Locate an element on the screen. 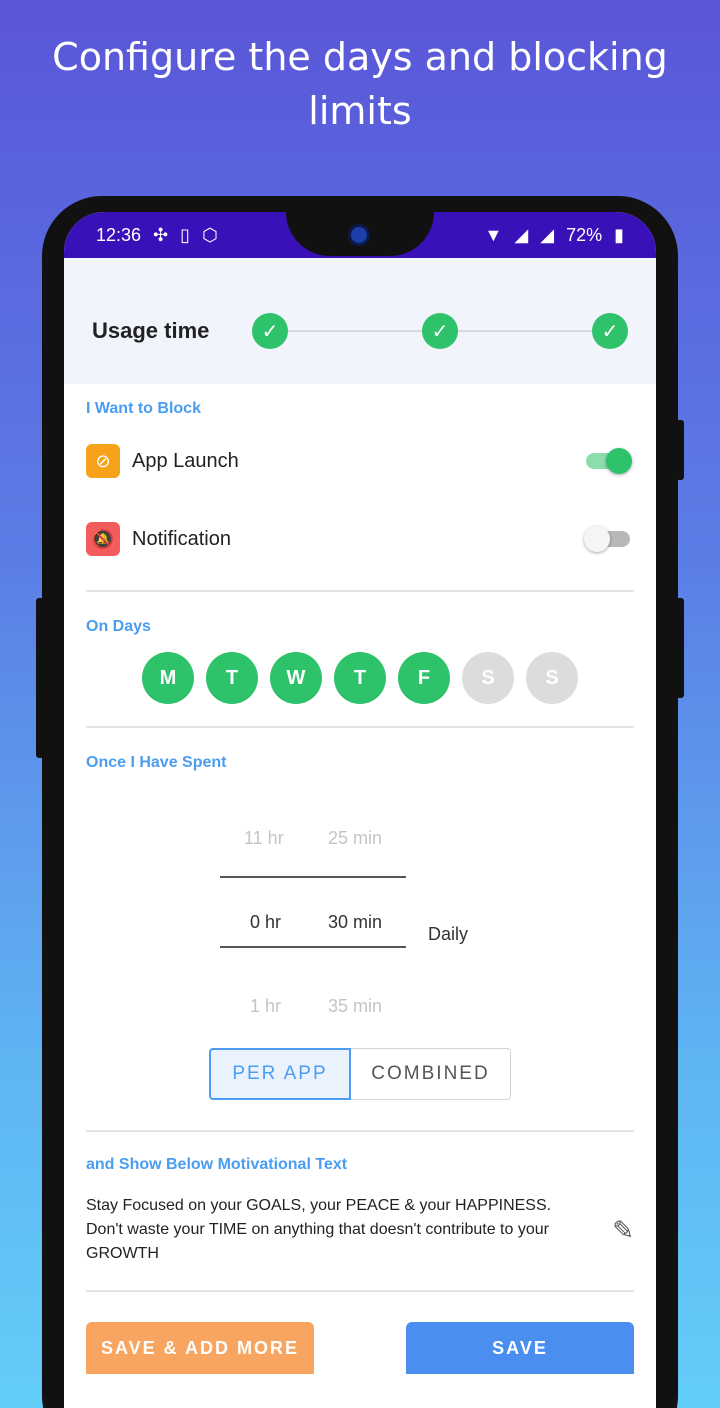 The image size is (720, 1408). block-item-label: Notification is located at coordinates (181, 538).